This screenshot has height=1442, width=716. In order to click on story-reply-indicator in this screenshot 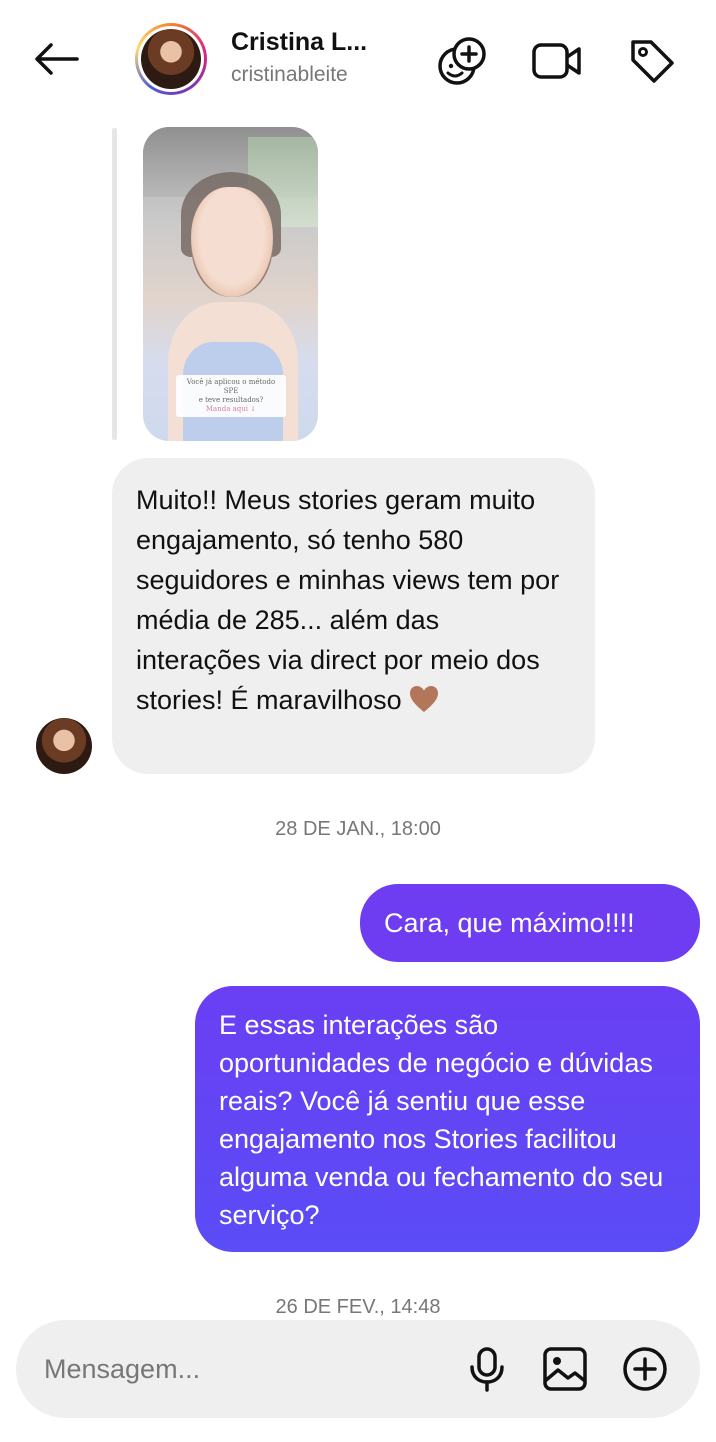, I will do `click(114, 284)`.